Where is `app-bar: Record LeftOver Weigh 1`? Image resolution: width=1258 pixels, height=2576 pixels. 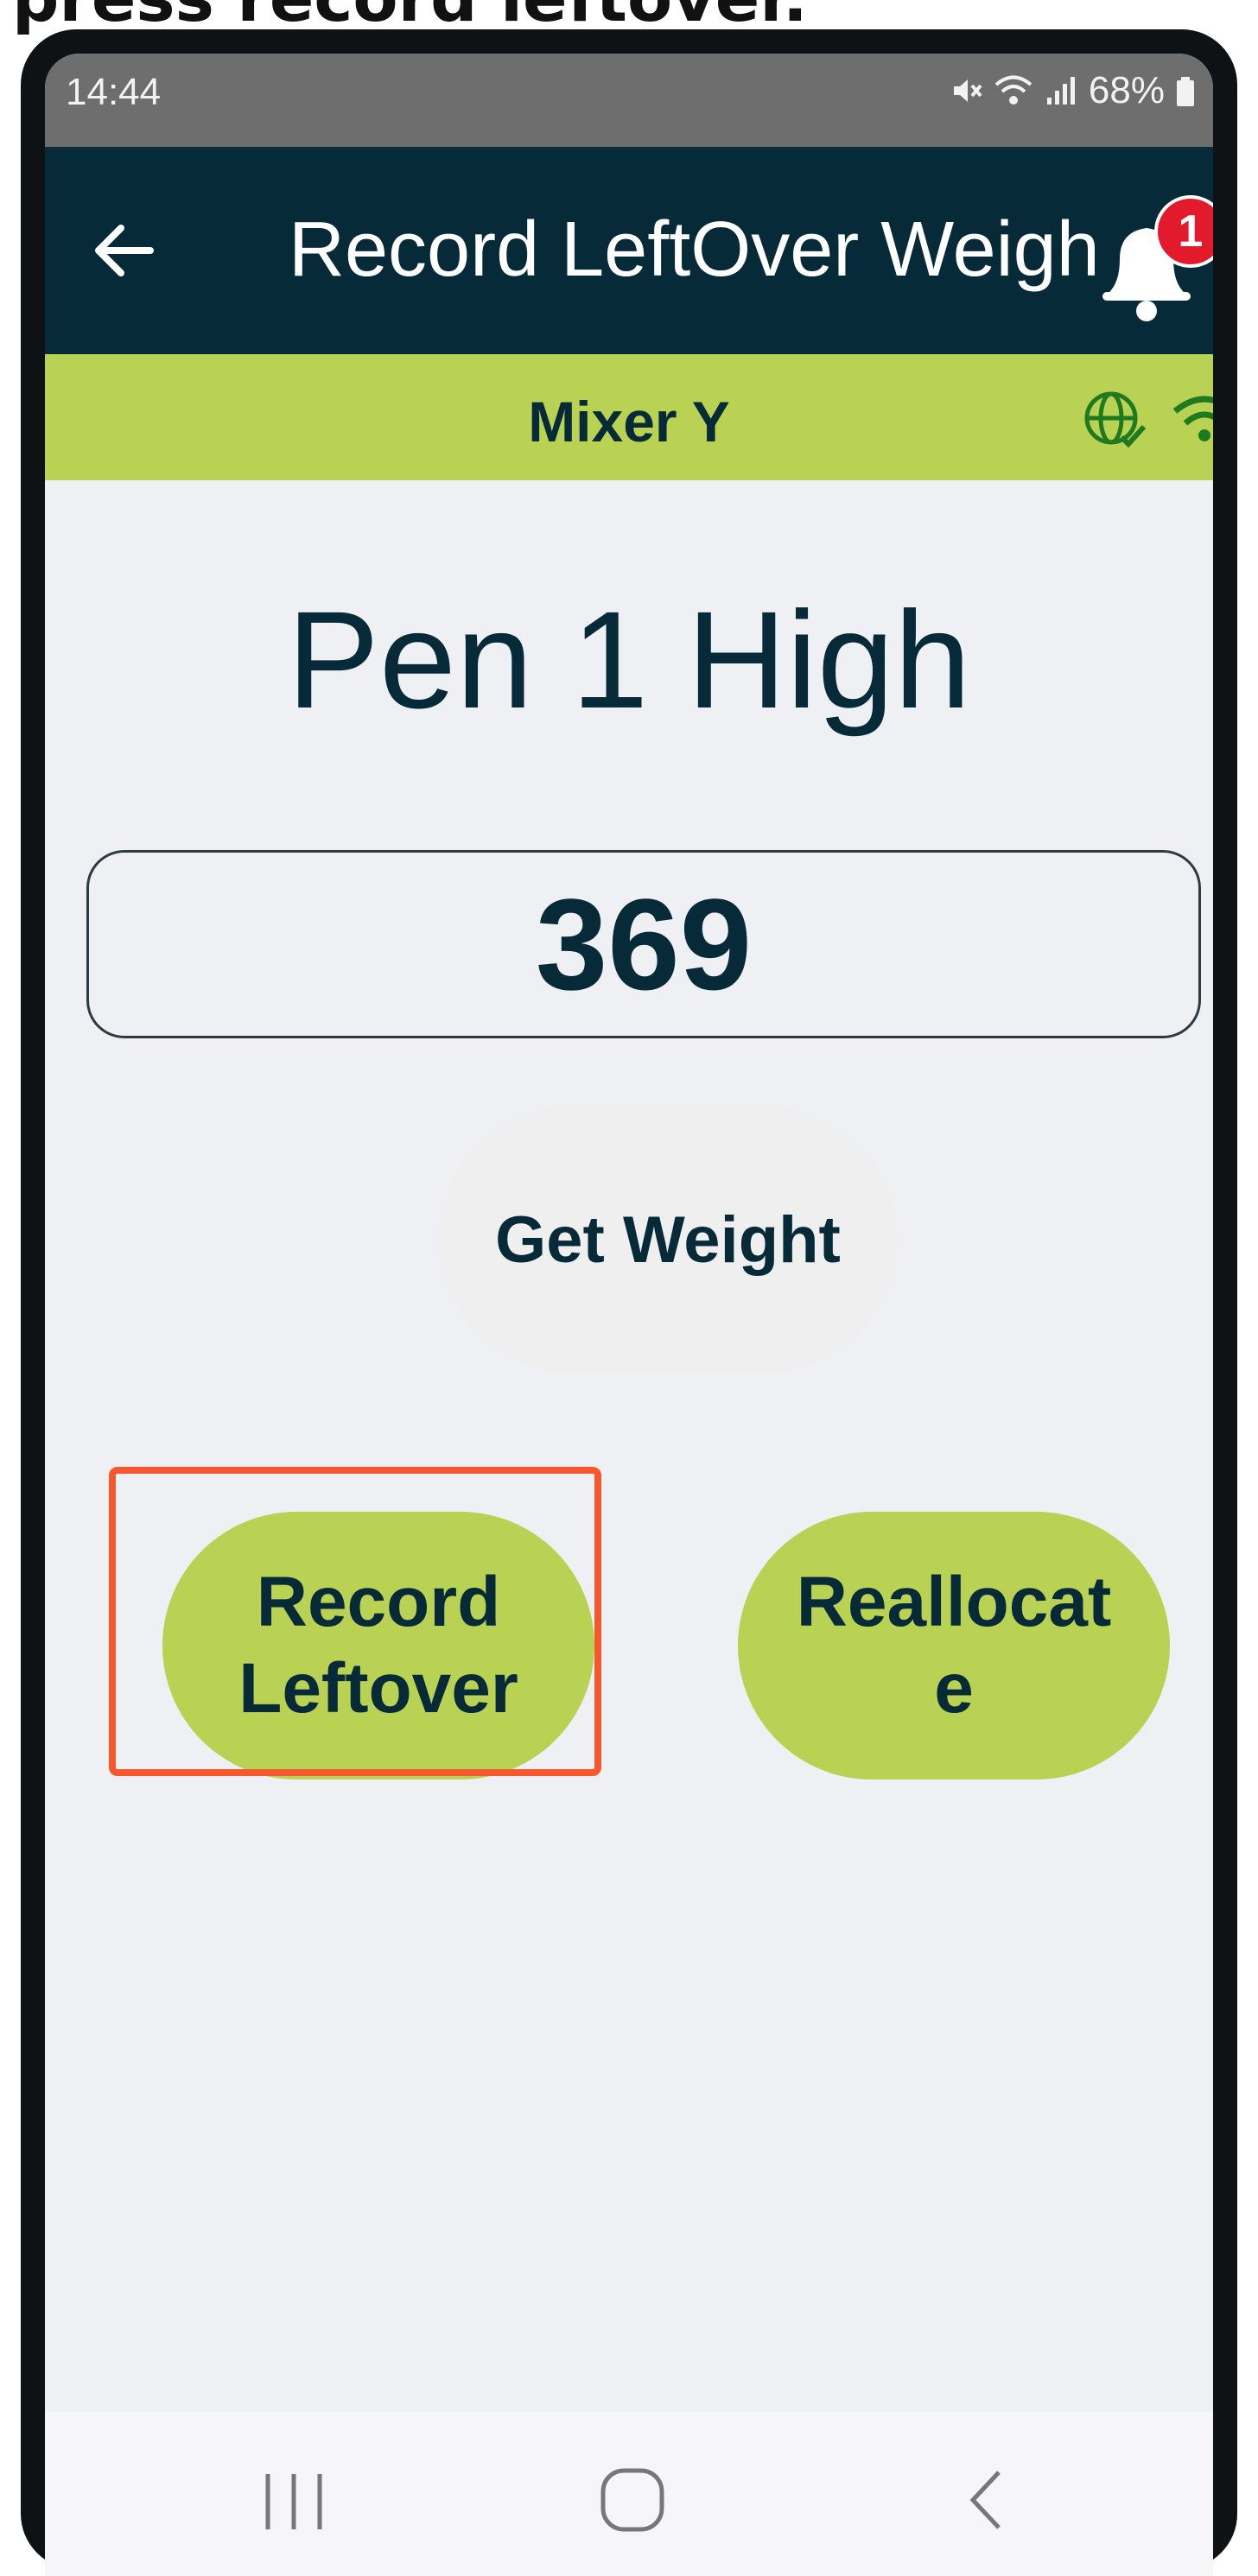 app-bar: Record LeftOver Weigh 1 is located at coordinates (629, 250).